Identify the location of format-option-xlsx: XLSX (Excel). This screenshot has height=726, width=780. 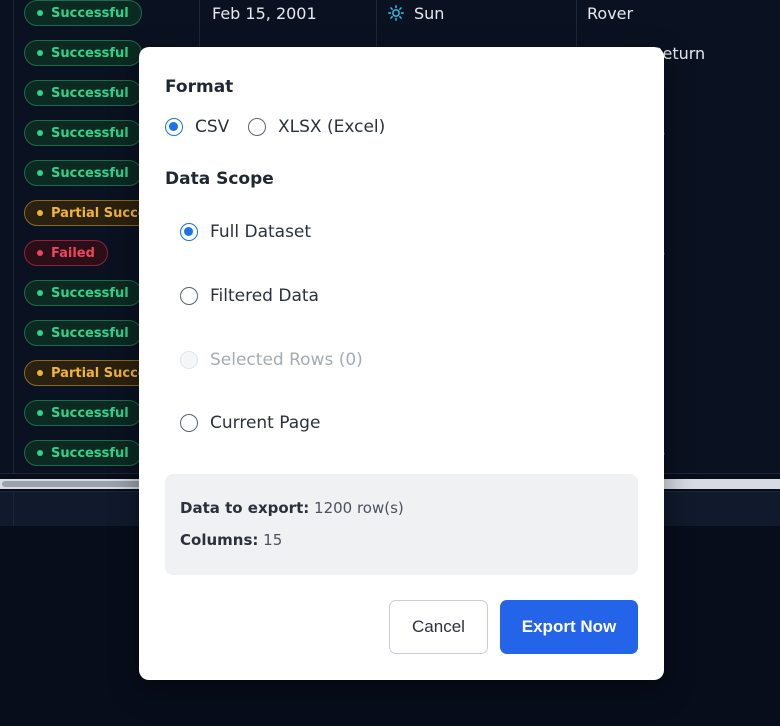
(316, 127).